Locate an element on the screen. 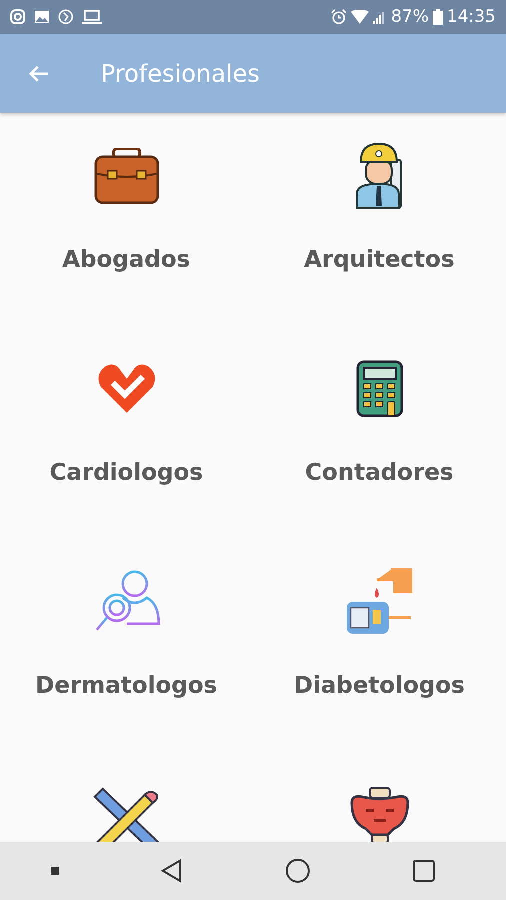 The image size is (506, 900). camera-icon is located at coordinates (18, 17).